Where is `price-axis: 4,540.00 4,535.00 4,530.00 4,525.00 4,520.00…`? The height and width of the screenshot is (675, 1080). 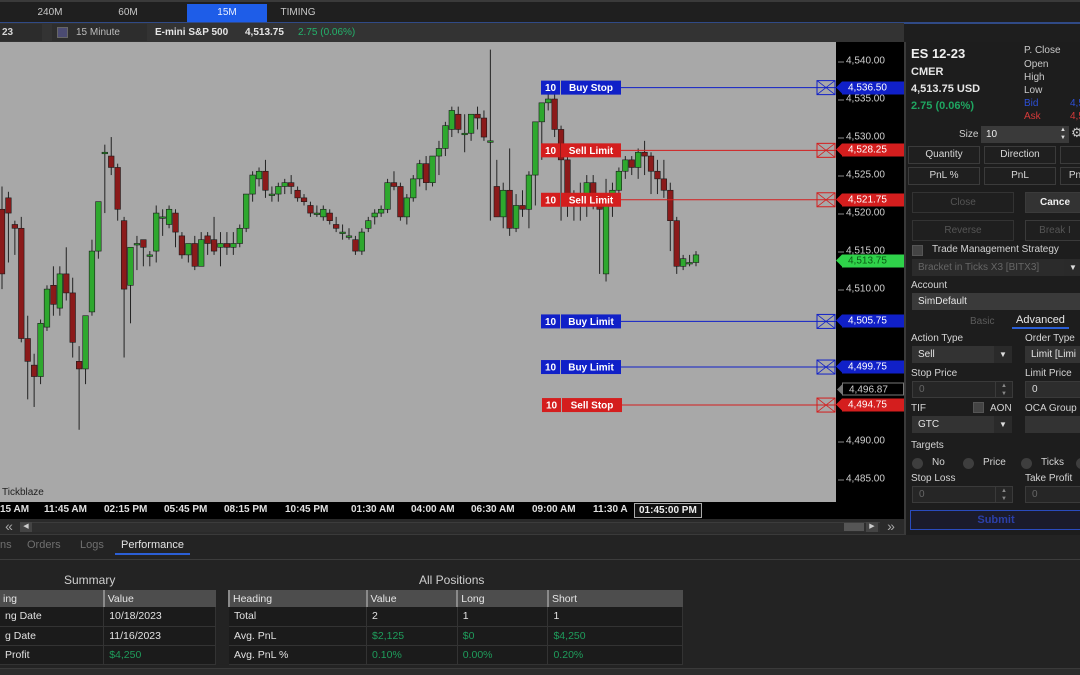
price-axis: 4,540.00 4,535.00 4,530.00 4,525.00 4,520.00… is located at coordinates (870, 272).